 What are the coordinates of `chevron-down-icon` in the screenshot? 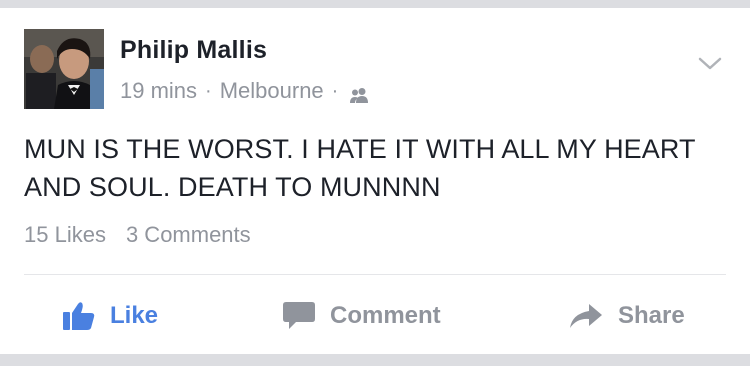 It's located at (710, 64).